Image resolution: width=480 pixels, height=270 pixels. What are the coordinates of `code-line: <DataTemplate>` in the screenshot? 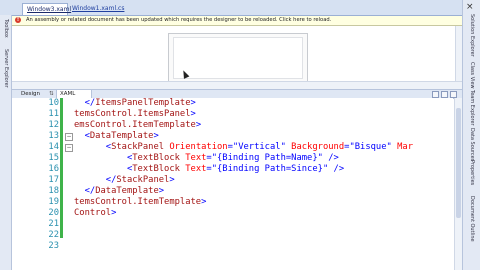 It's located at (116, 136).